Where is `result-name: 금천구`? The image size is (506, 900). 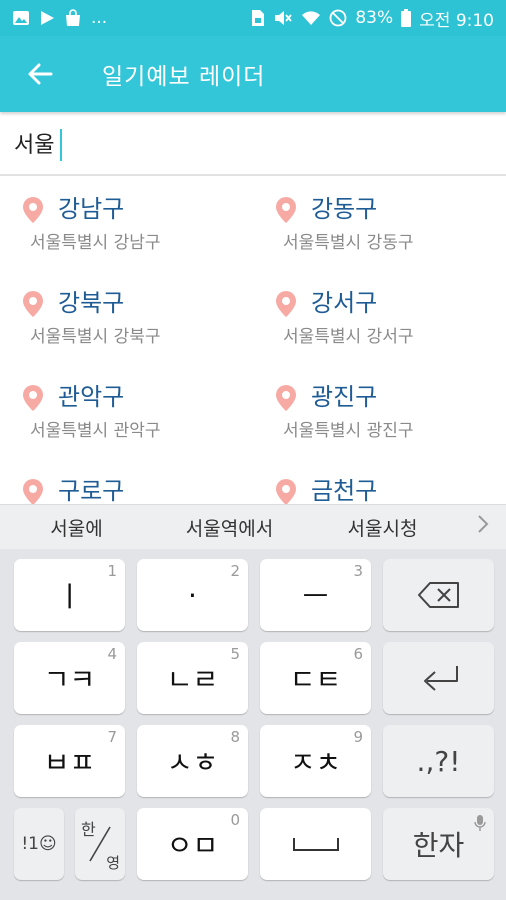
result-name: 금천구 is located at coordinates (344, 490).